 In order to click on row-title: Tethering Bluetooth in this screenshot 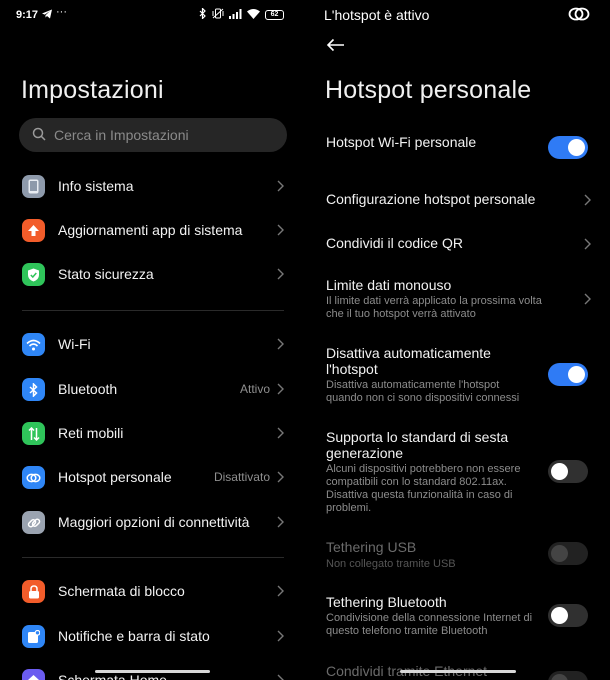, I will do `click(386, 602)`.